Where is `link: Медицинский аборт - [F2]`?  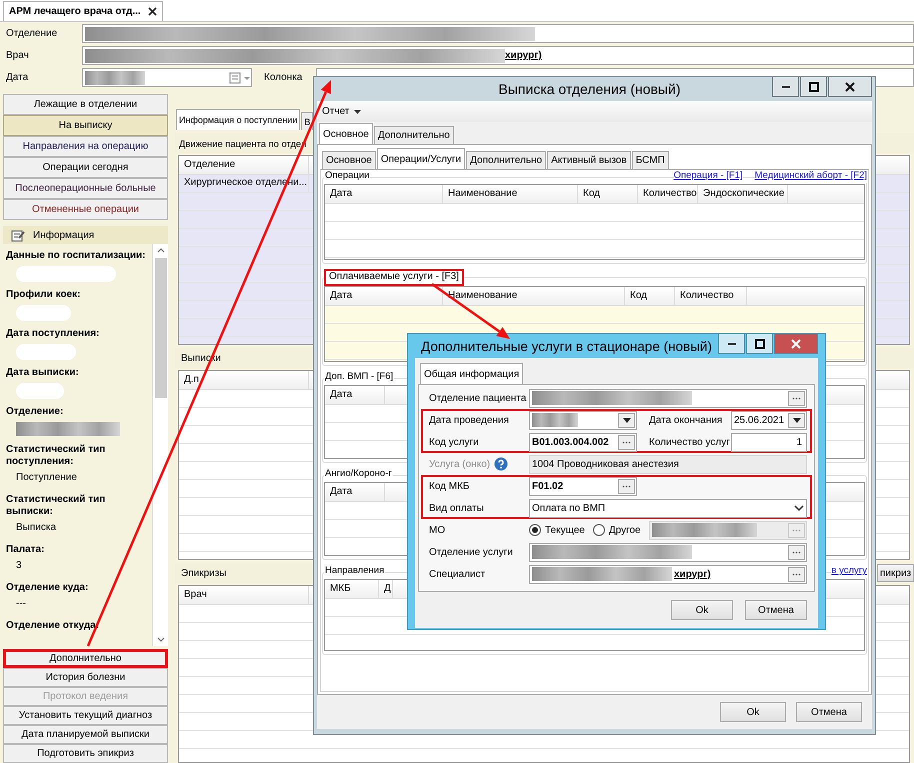 link: Медицинский аборт - [F2] is located at coordinates (810, 176).